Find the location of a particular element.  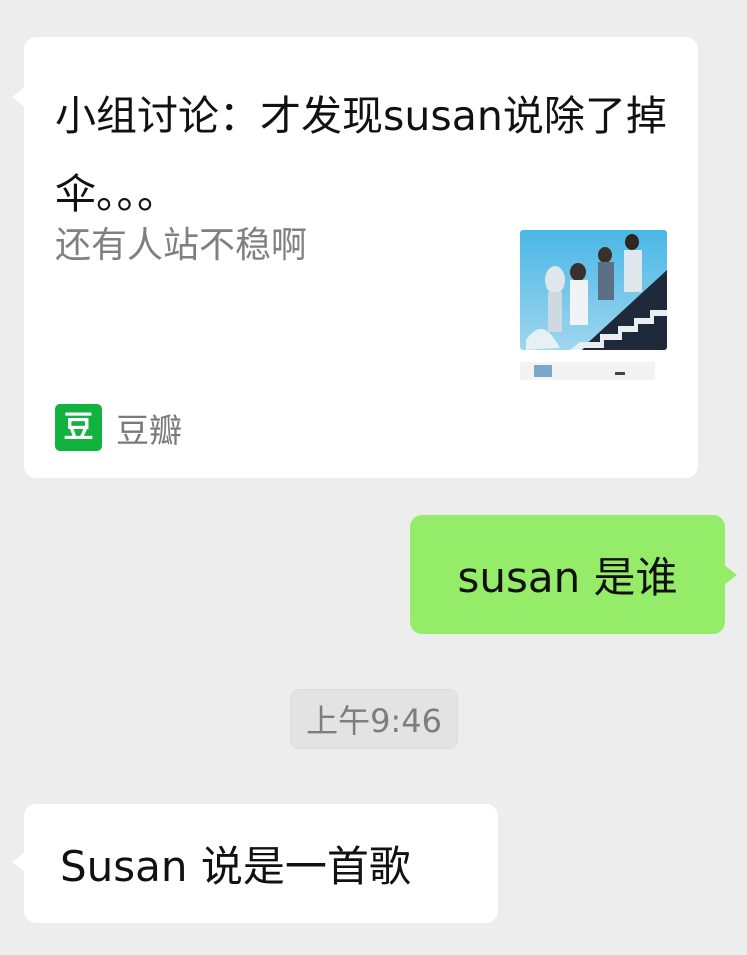

message-timestamp: 上午9:46 is located at coordinates (374, 719).